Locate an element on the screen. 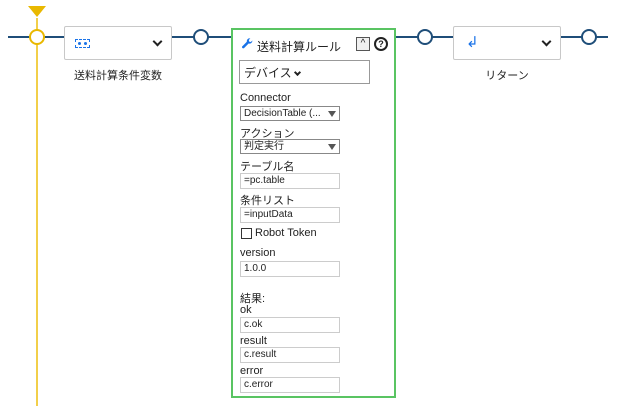 Image resolution: width=632 pixels, height=407 pixels. result-result-label: result is located at coordinates (253, 341).